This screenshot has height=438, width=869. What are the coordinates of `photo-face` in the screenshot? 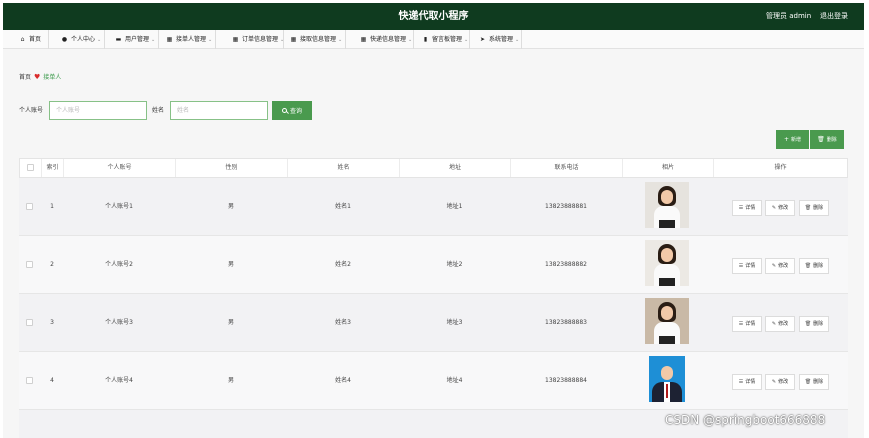 It's located at (667, 313).